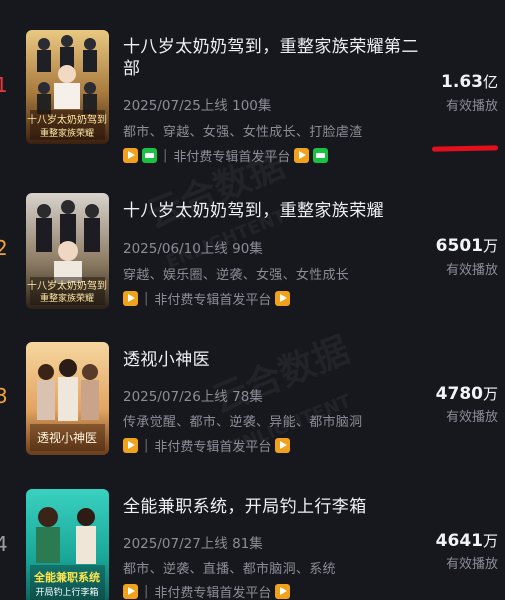 The image size is (505, 600). Describe the element at coordinates (243, 132) in the screenshot. I see `genre-tags: 都市、穿越、女强、女性成长、打脸虐渣` at that location.